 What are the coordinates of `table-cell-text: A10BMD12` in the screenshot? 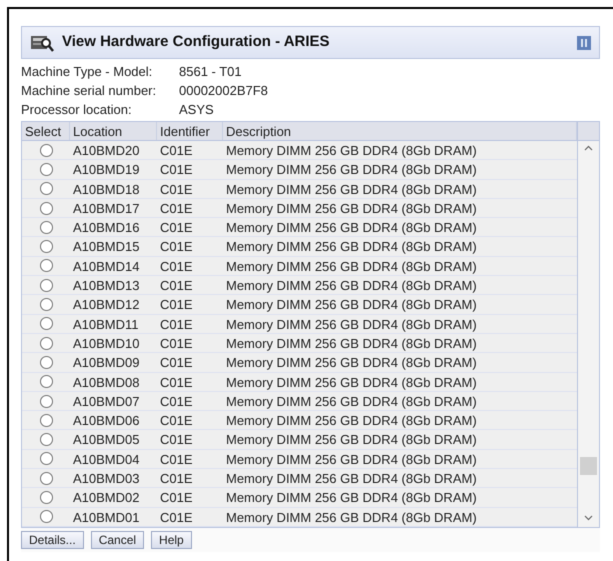 It's located at (106, 305).